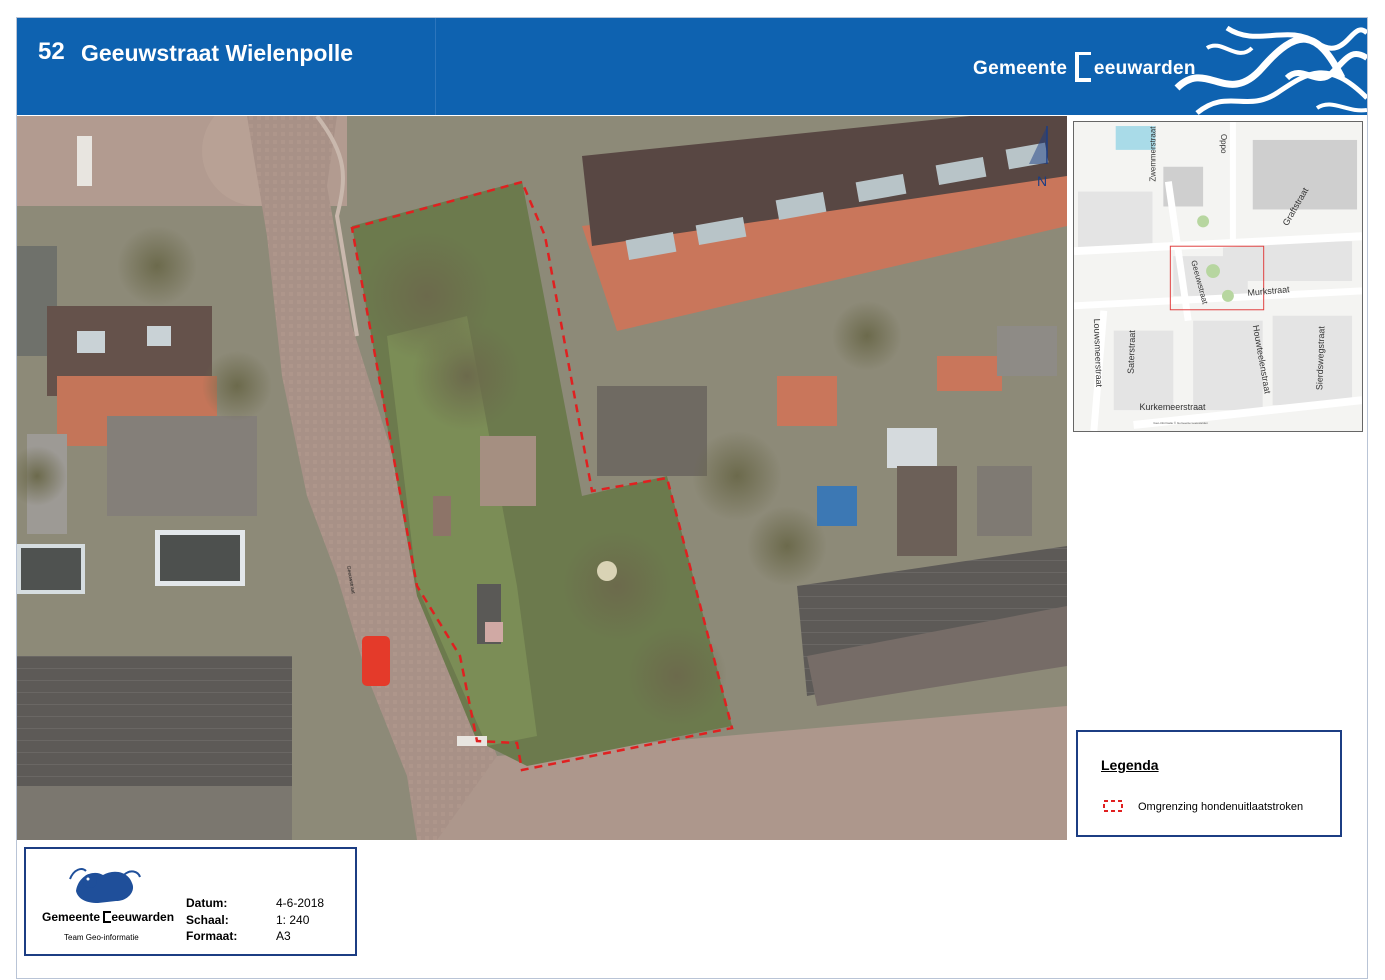 The width and height of the screenshot is (1385, 980). Describe the element at coordinates (217, 53) in the screenshot. I see `map-title: Geeuwstraat Wielenpolle` at that location.